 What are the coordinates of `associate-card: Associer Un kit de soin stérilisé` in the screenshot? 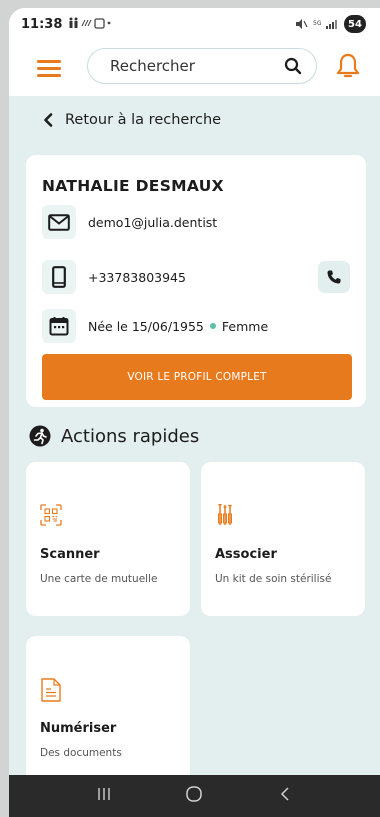 It's located at (283, 539).